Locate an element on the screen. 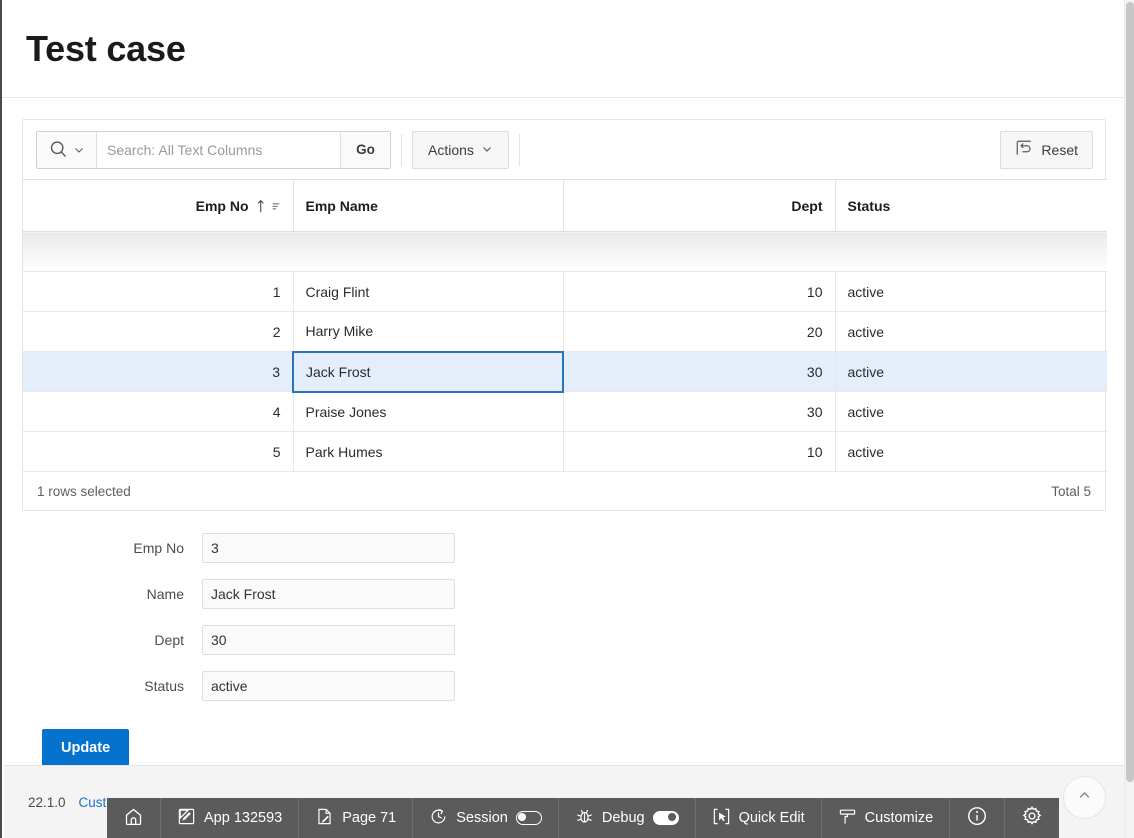 The height and width of the screenshot is (838, 1134). column-label: Dept is located at coordinates (807, 205).